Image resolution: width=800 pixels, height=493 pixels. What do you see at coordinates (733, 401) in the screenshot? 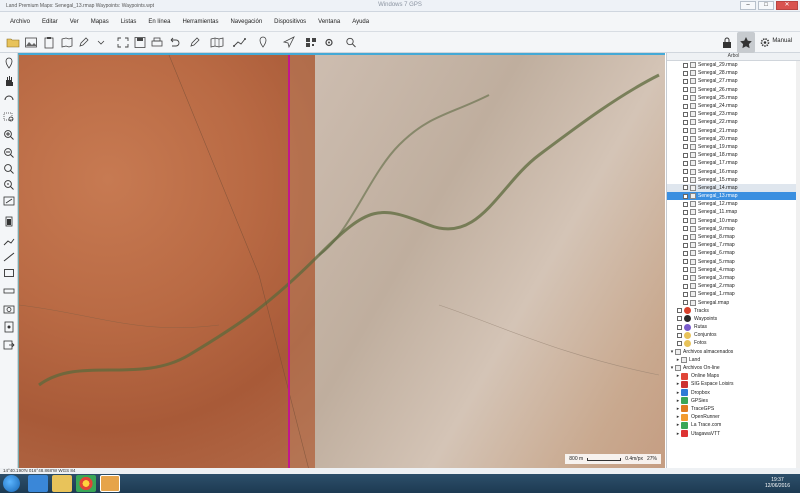
I see `online-service-item: ▸ GPSies` at bounding box center [733, 401].